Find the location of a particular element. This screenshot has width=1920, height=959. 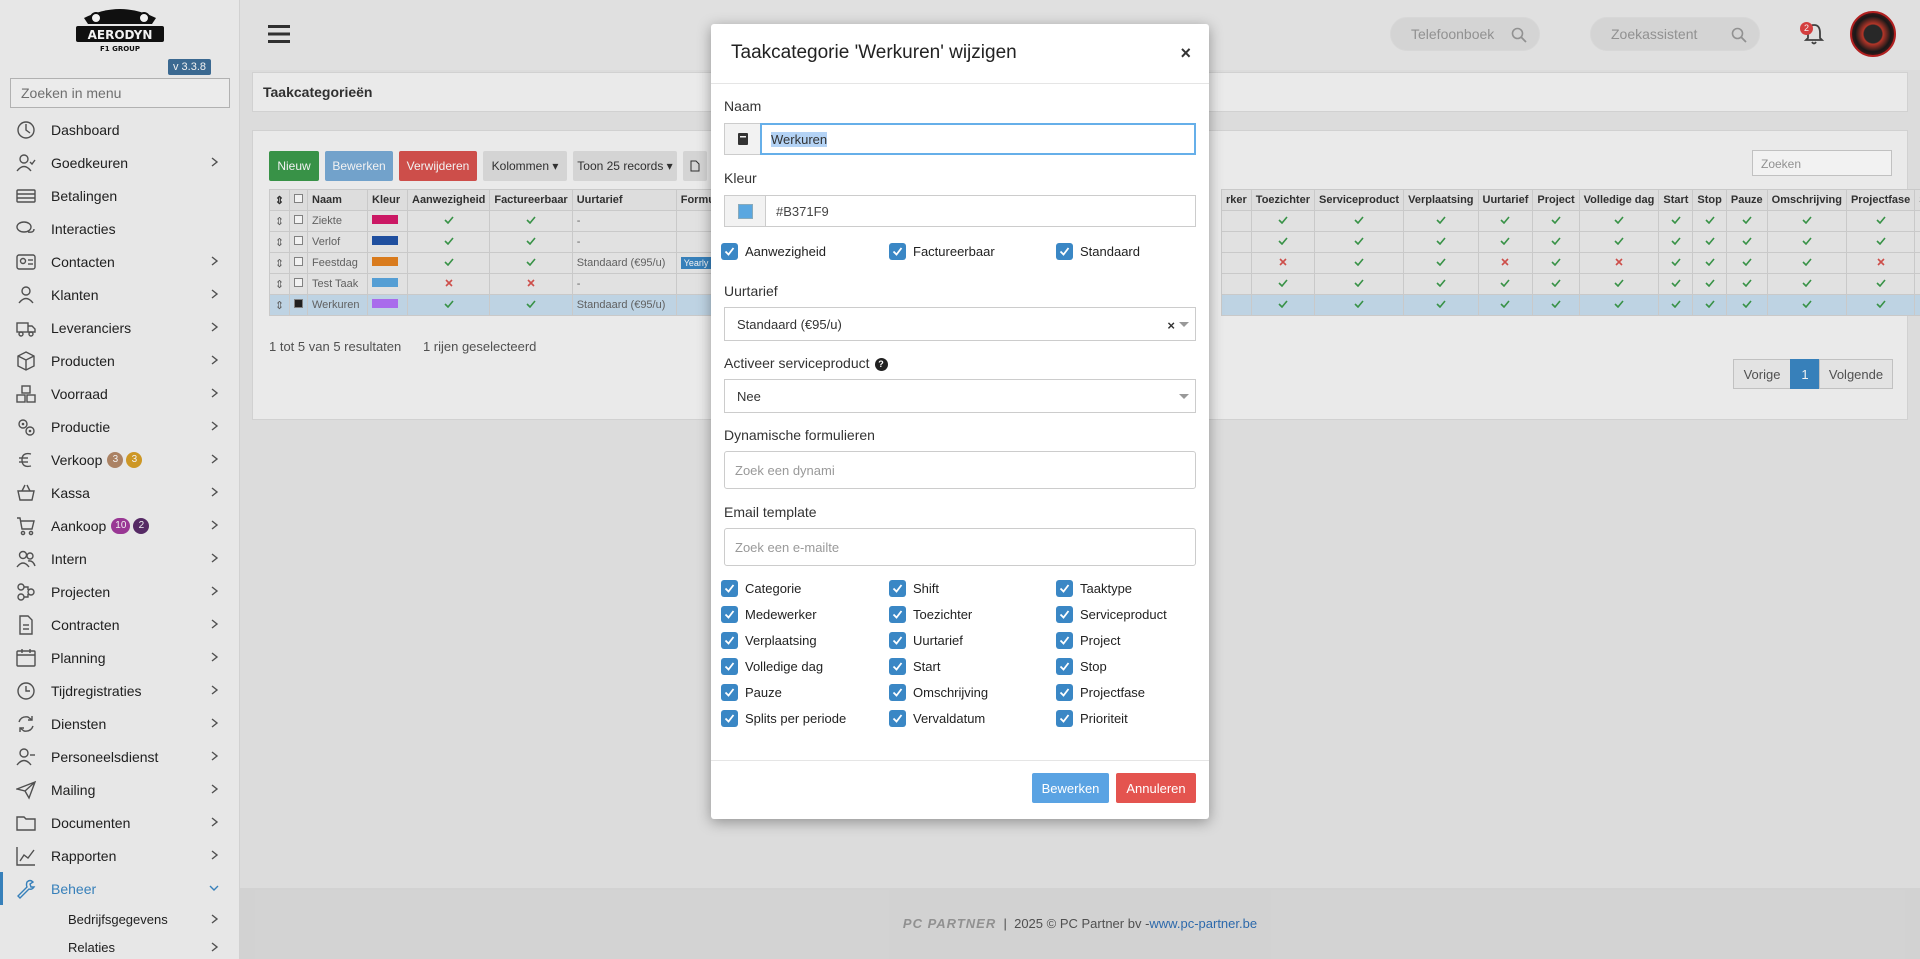

field-checkbox-pauze: Pauze is located at coordinates (751, 692).